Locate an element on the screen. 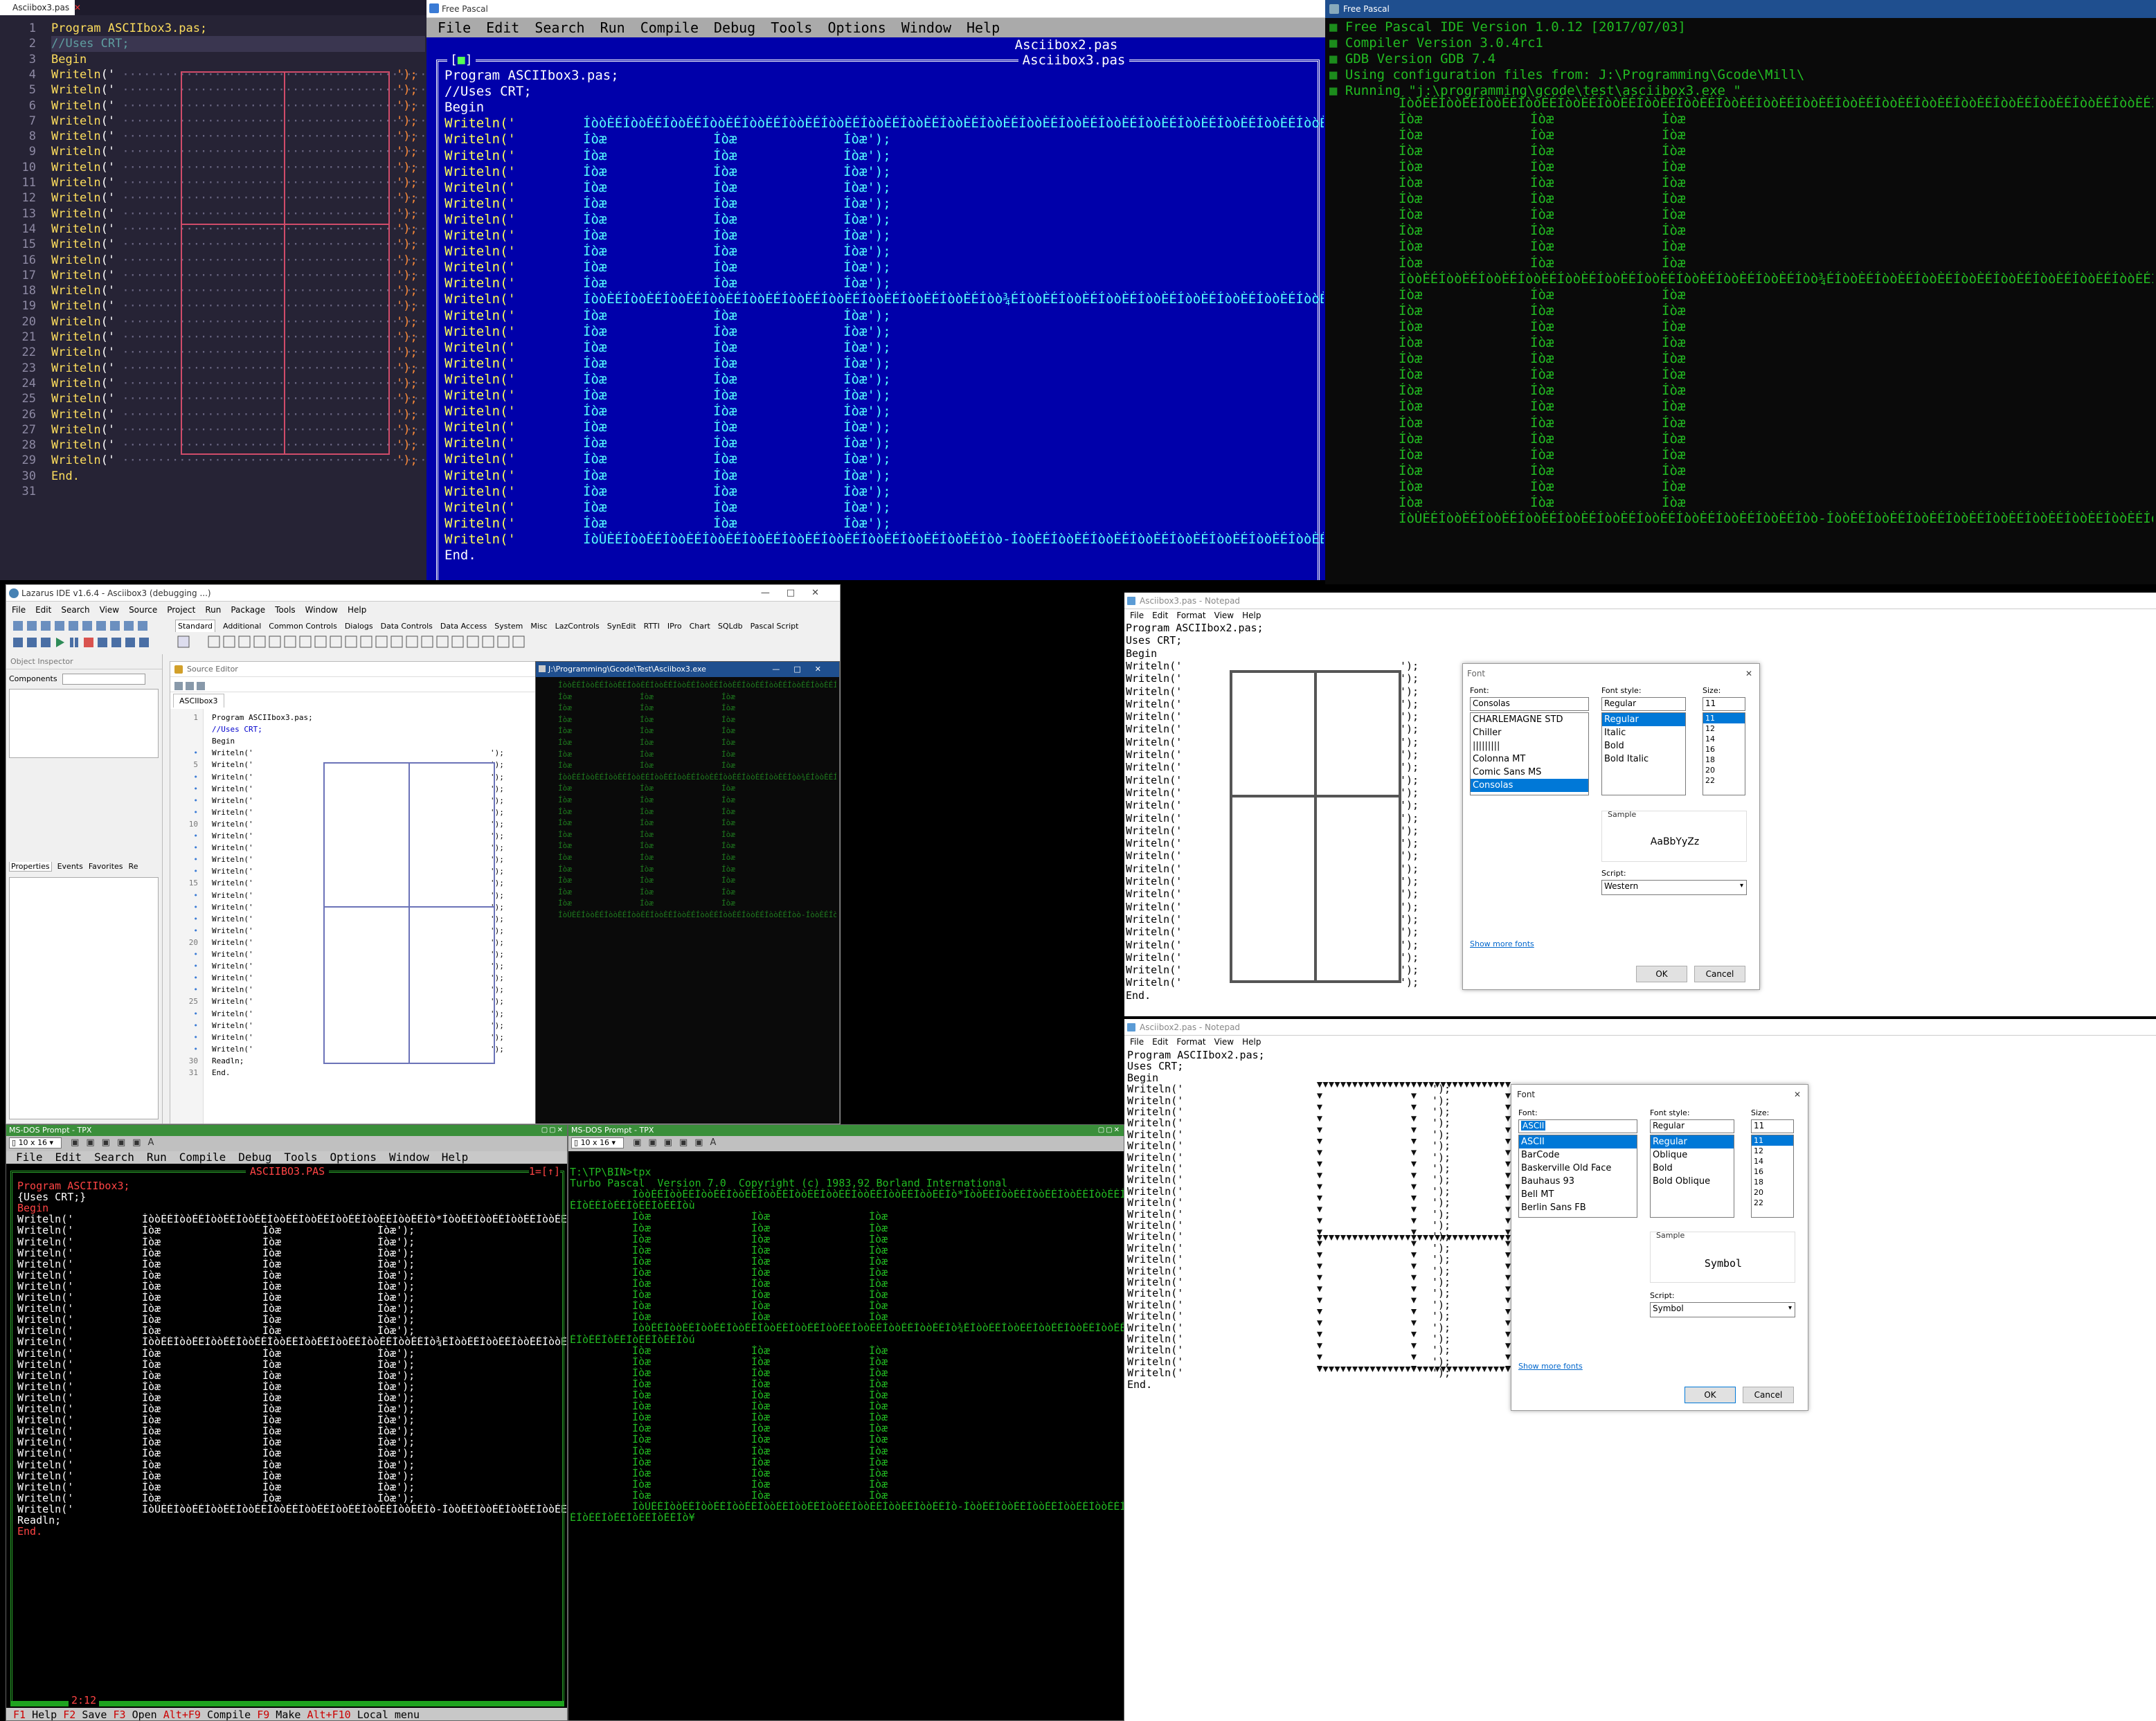 The image size is (2156, 1721). oi-tab-properties: Properties is located at coordinates (30, 867).